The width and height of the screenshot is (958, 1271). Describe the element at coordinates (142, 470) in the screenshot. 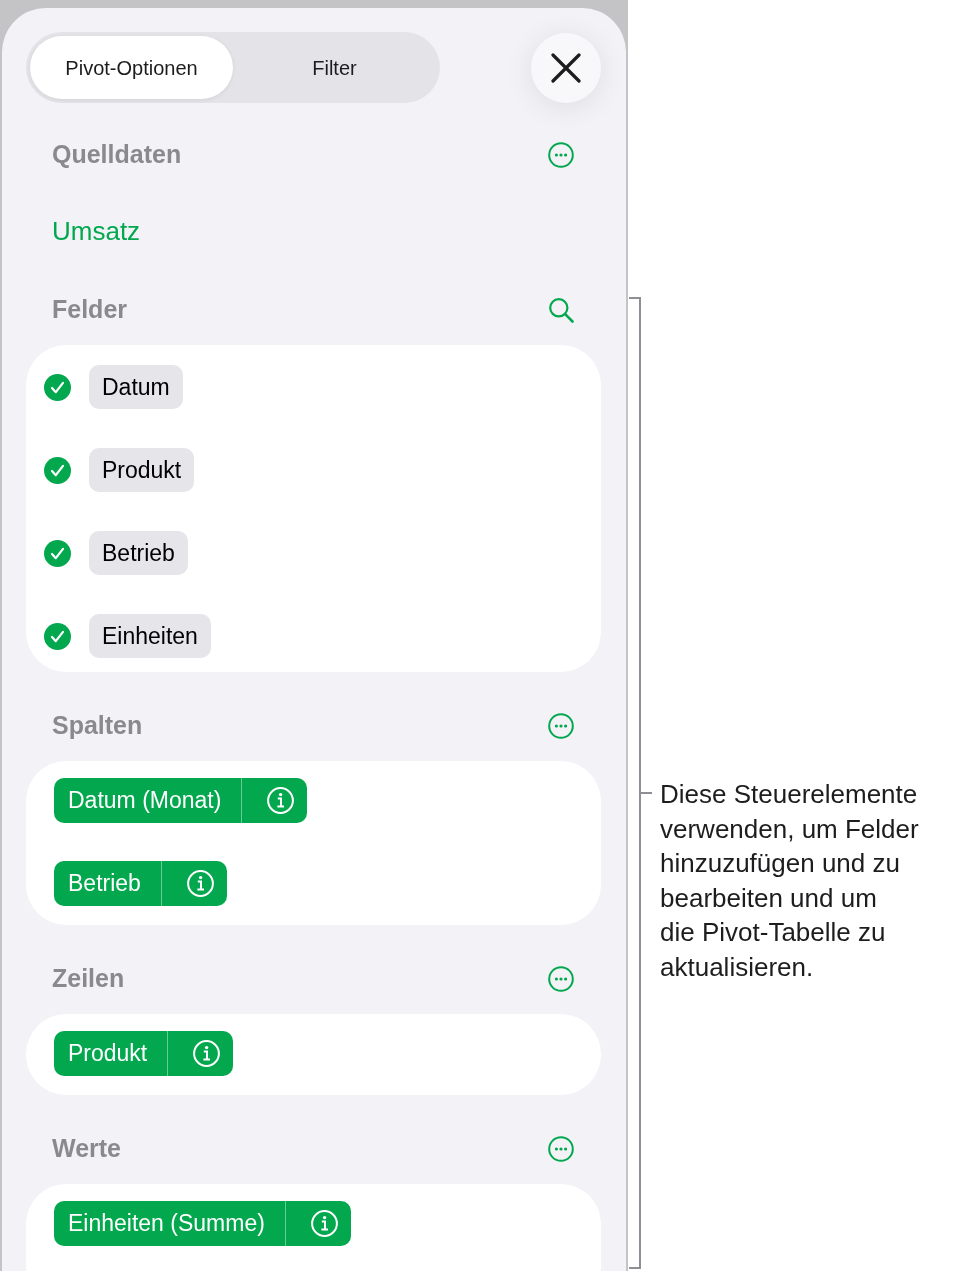

I see `field-chip: Produkt` at that location.